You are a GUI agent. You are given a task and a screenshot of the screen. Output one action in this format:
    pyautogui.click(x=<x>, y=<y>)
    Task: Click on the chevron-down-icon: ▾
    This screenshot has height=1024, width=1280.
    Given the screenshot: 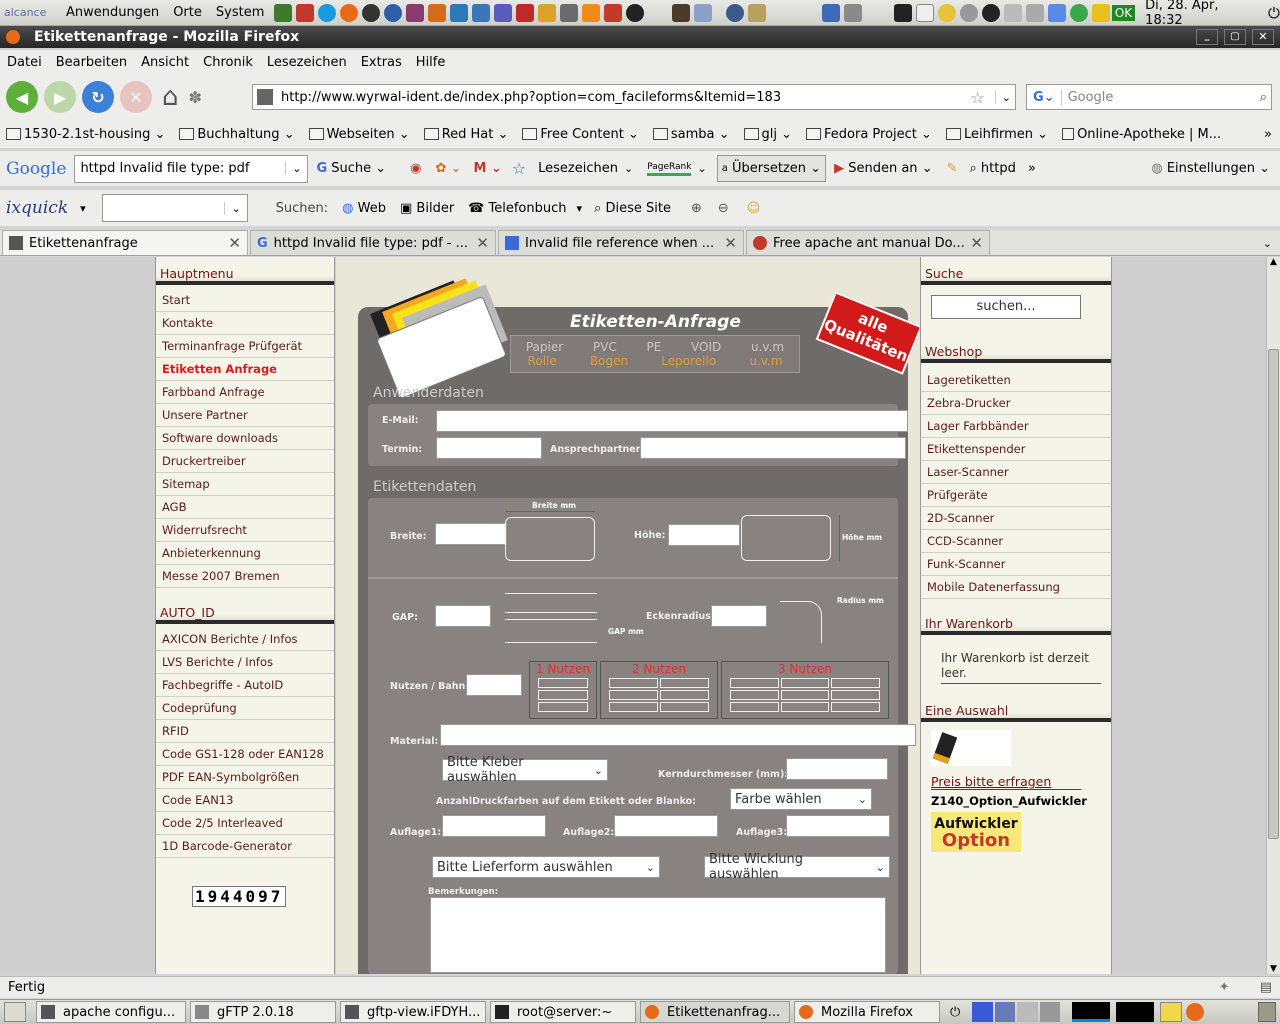 What is the action you would take?
    pyautogui.click(x=83, y=208)
    